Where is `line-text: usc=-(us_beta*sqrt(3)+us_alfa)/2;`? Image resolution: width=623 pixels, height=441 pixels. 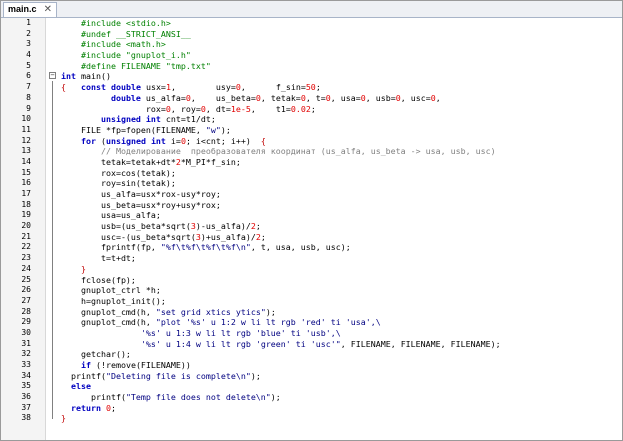
line-text: usc=-(us_beta*sqrt(3)+us_alfa)/2; is located at coordinates (163, 237).